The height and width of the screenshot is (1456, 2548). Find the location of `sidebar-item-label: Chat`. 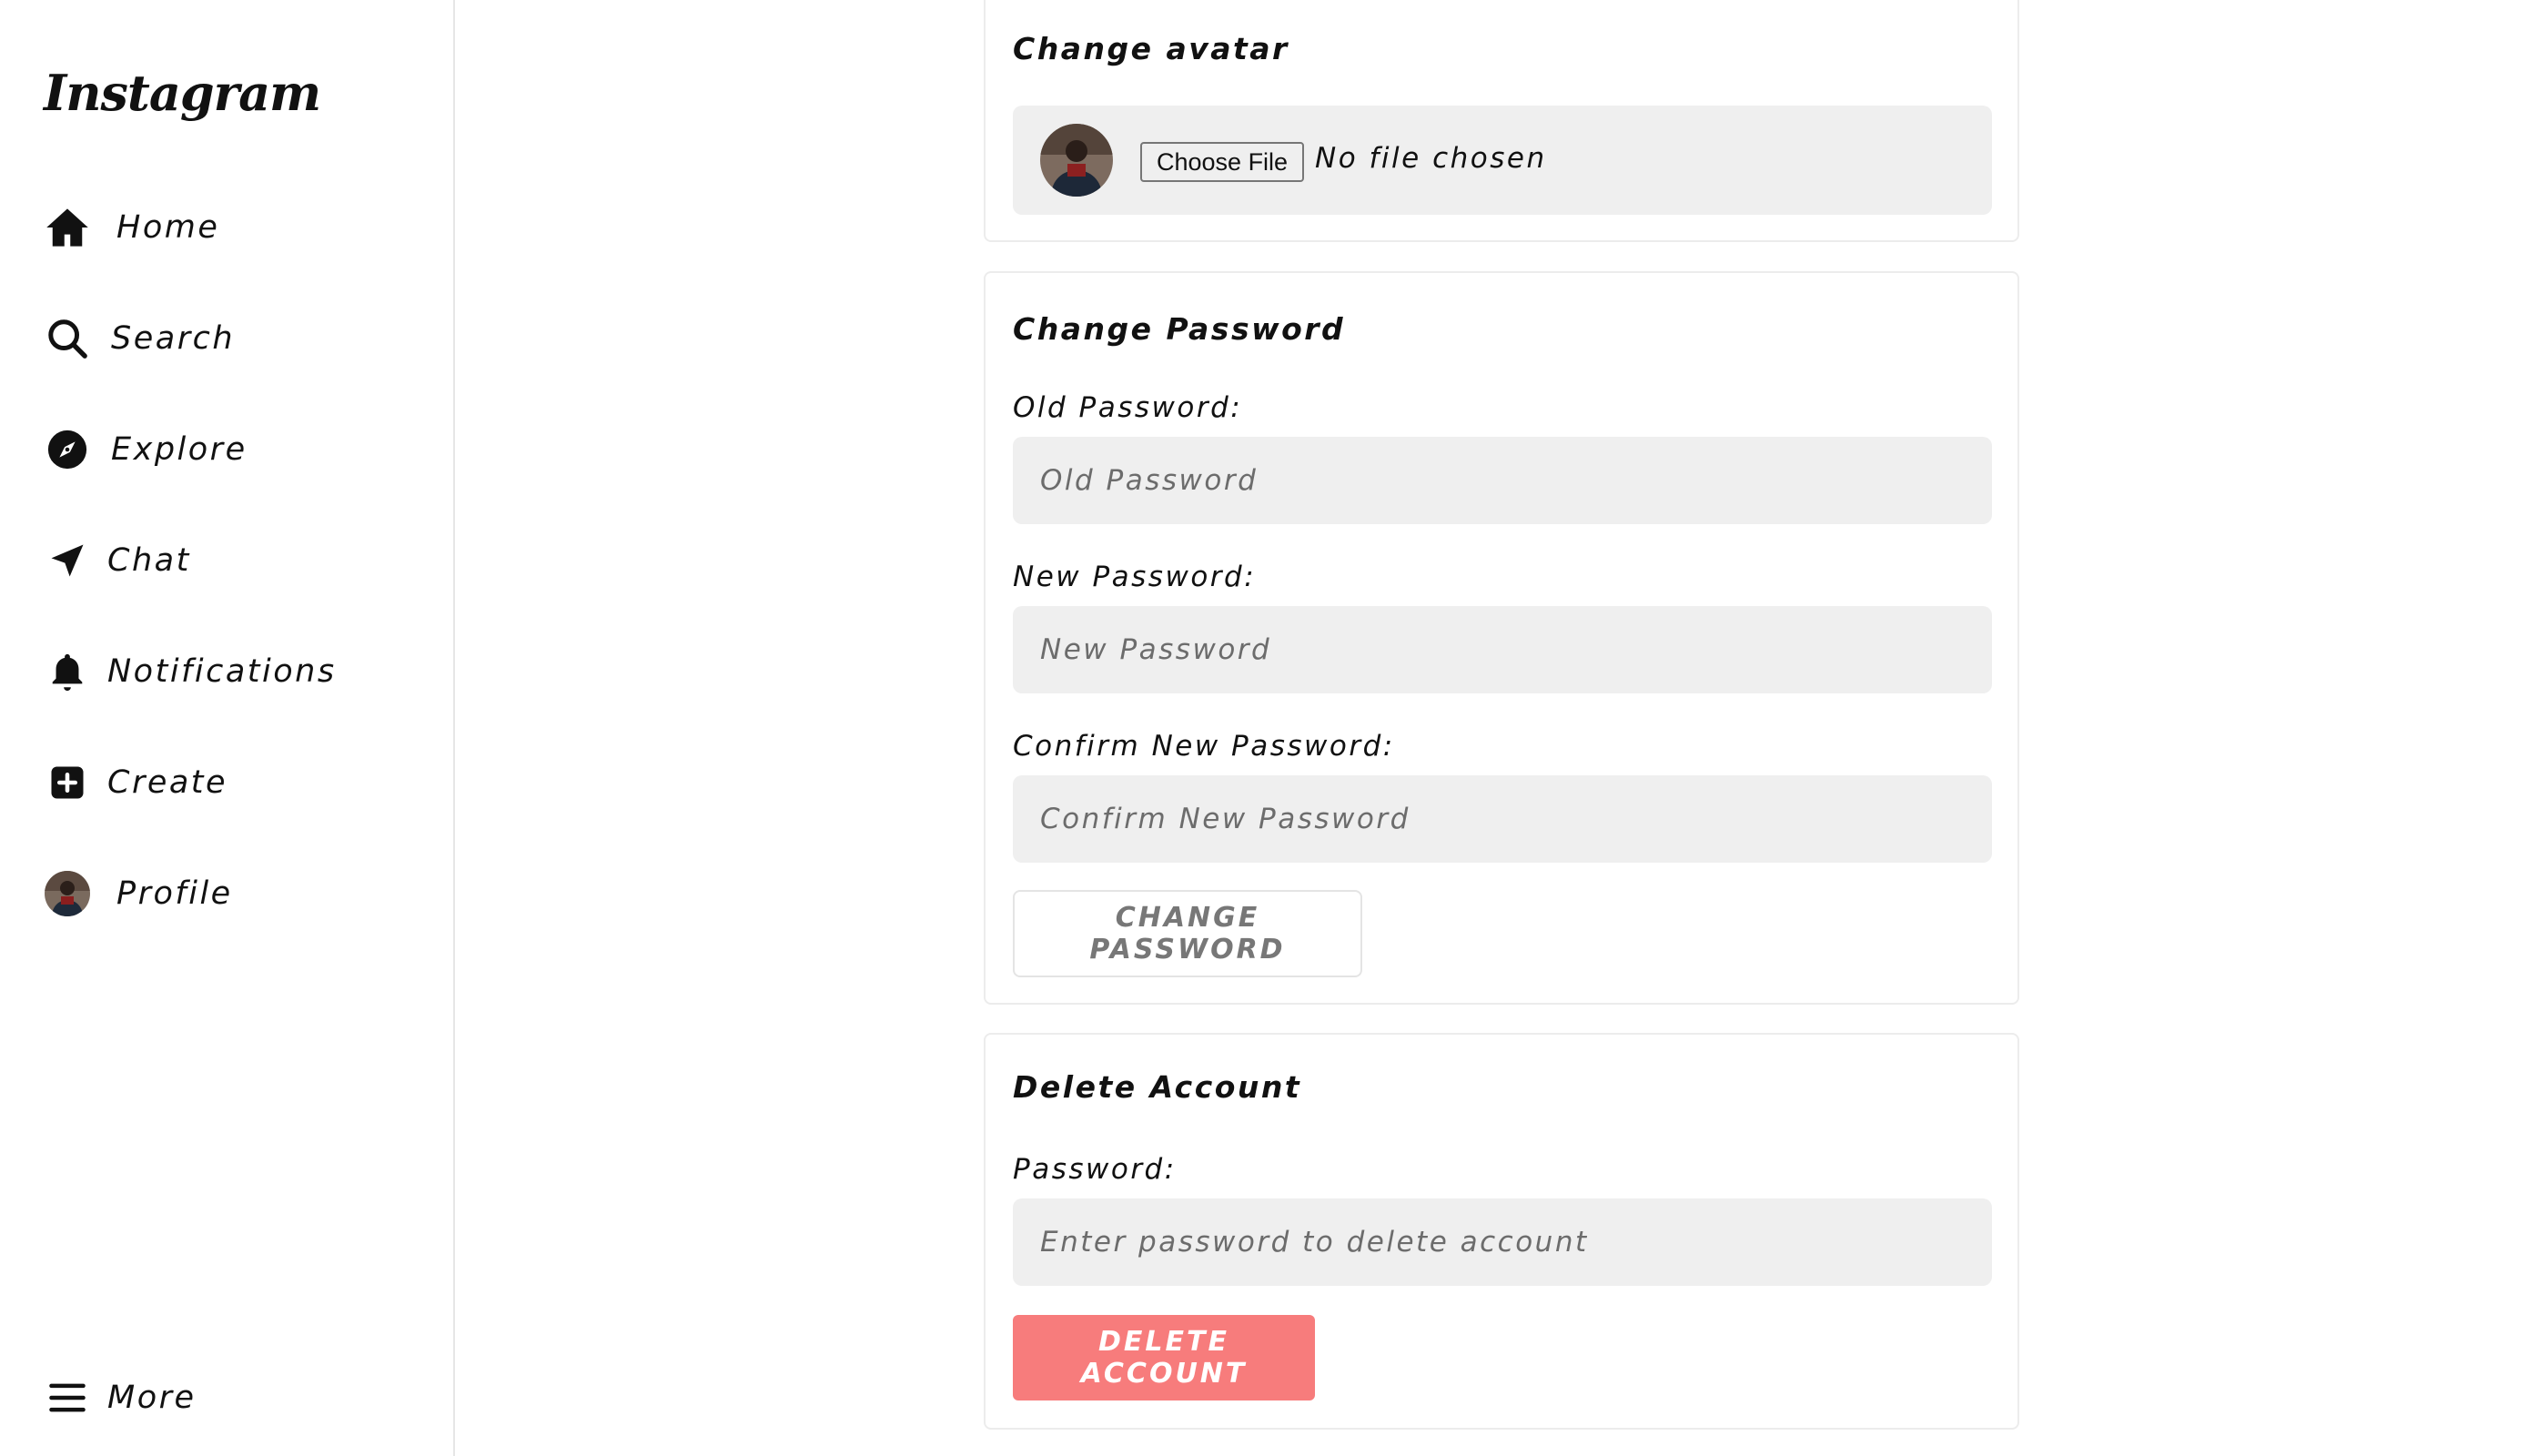

sidebar-item-label: Chat is located at coordinates (149, 561).